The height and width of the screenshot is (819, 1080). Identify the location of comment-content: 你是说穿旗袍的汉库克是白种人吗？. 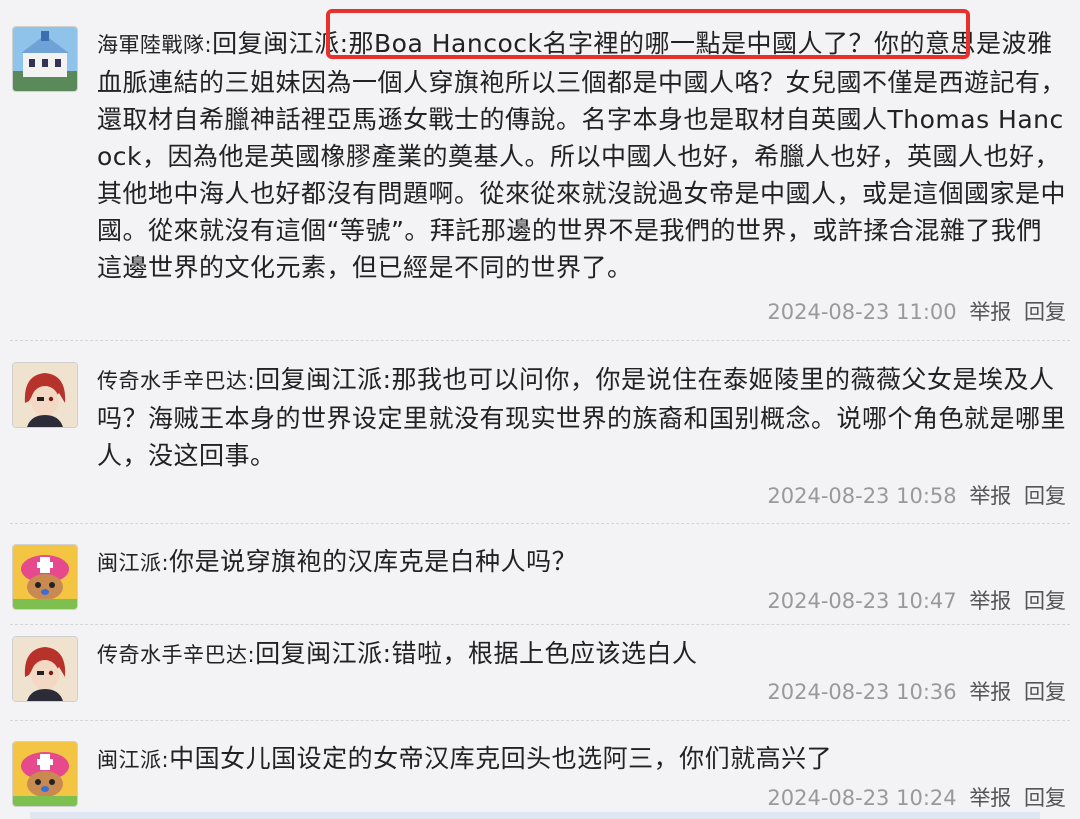
(373, 561).